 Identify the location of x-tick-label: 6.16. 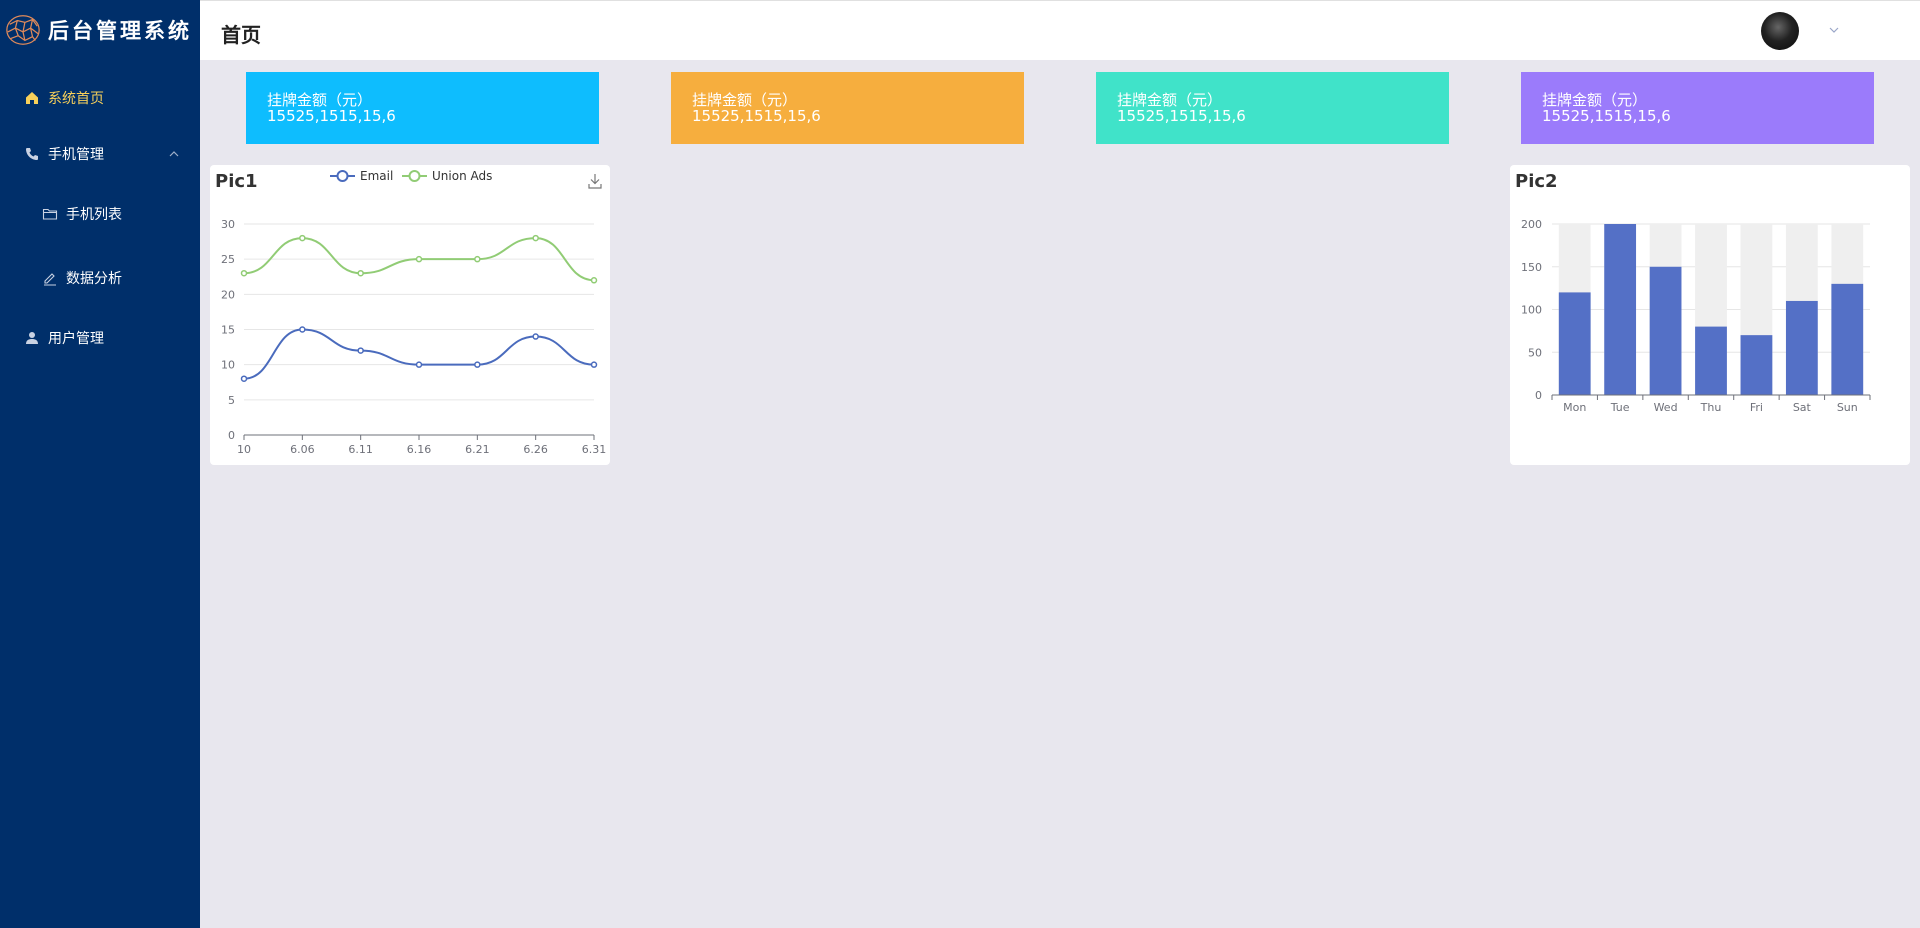
(419, 449).